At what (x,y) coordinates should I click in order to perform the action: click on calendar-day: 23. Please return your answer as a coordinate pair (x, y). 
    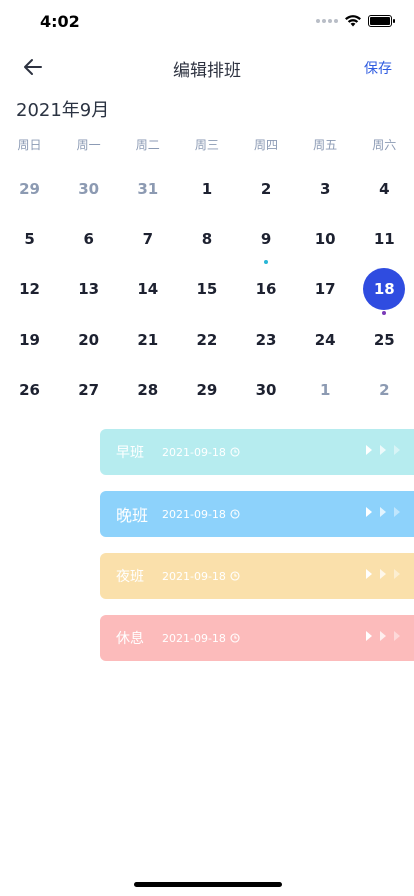
    Looking at the image, I should click on (266, 340).